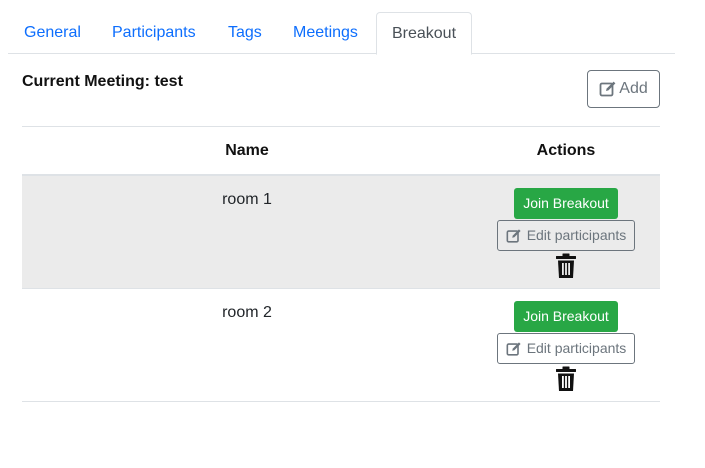 The width and height of the screenshot is (705, 468). What do you see at coordinates (566, 150) in the screenshot?
I see `column-header-actions: Actions` at bounding box center [566, 150].